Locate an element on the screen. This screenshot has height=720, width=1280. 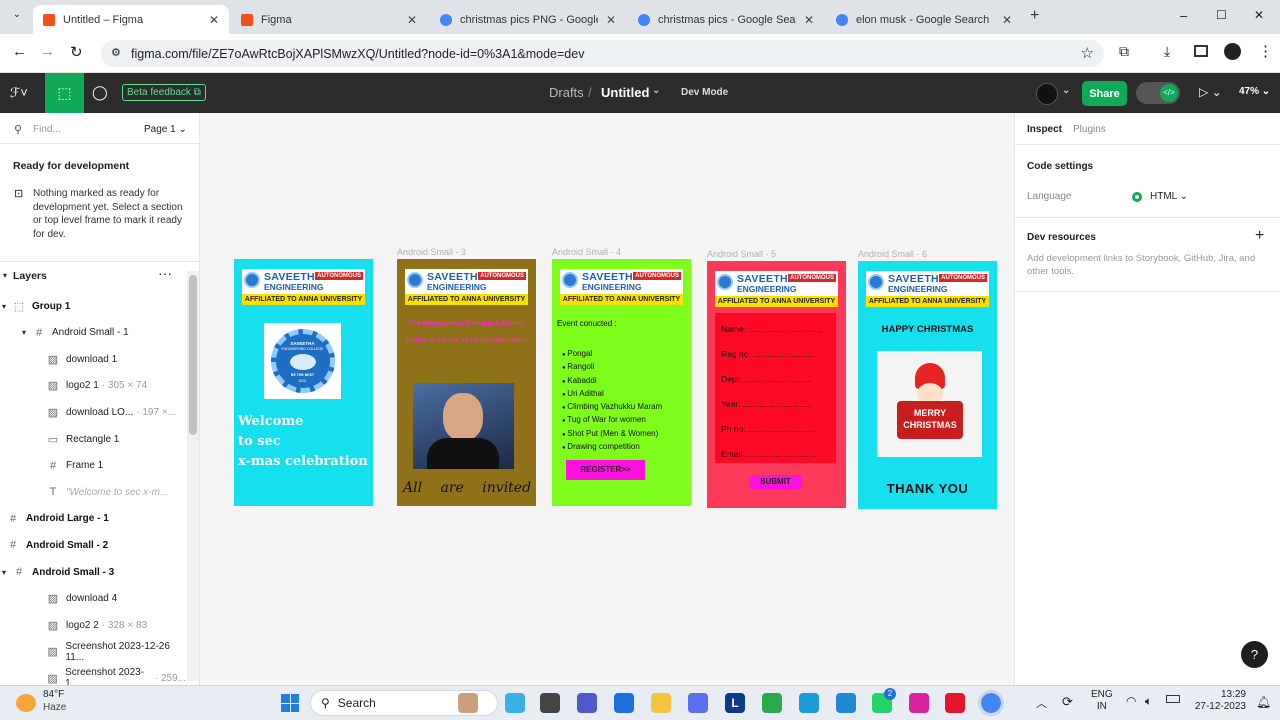
scrollbar is located at coordinates (193, 476).